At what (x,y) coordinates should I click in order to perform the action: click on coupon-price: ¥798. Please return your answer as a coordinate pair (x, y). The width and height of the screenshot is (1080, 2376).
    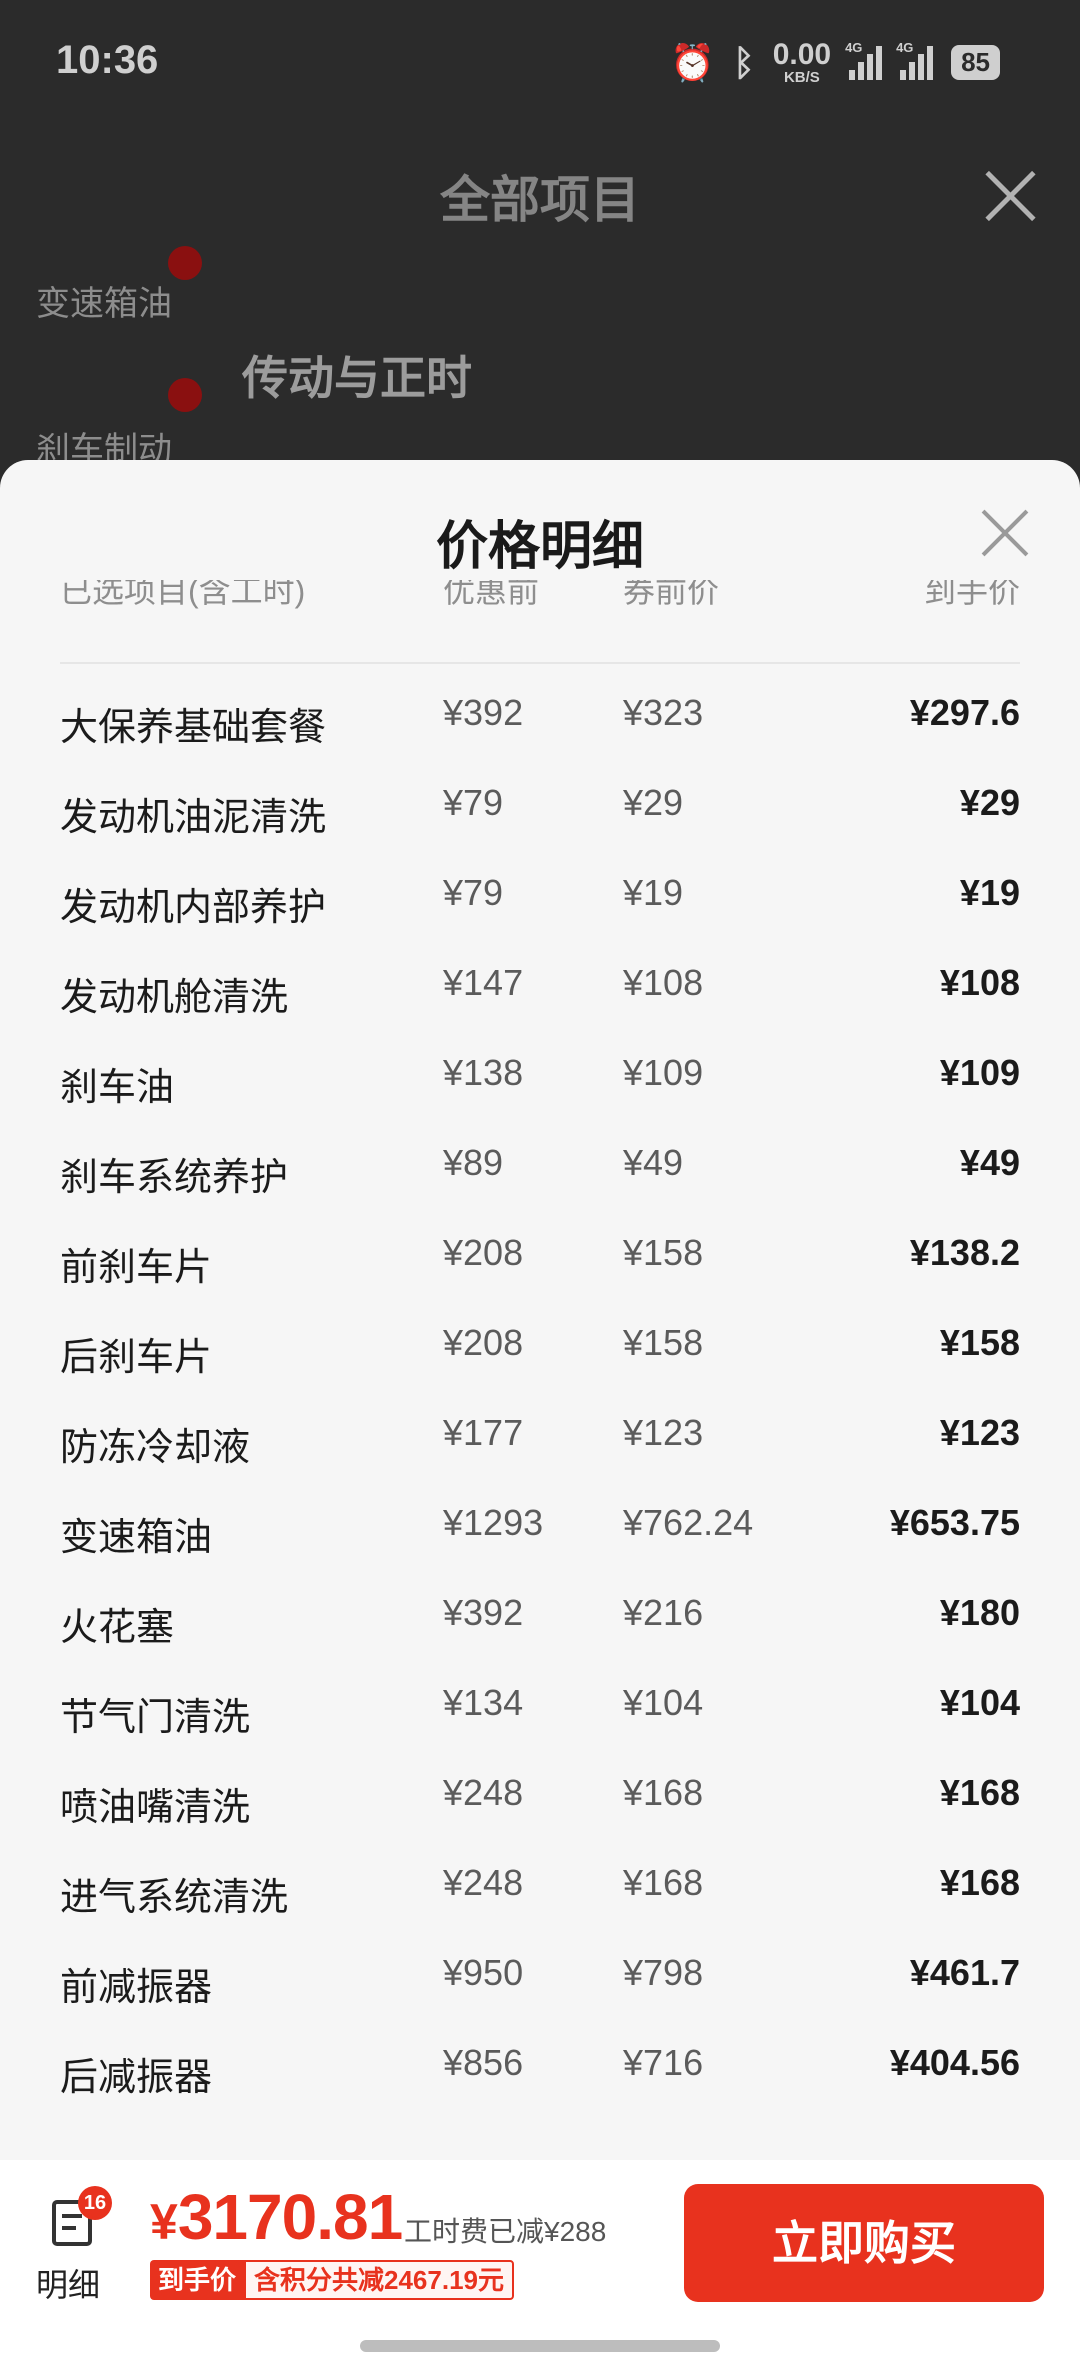
    Looking at the image, I should click on (663, 1972).